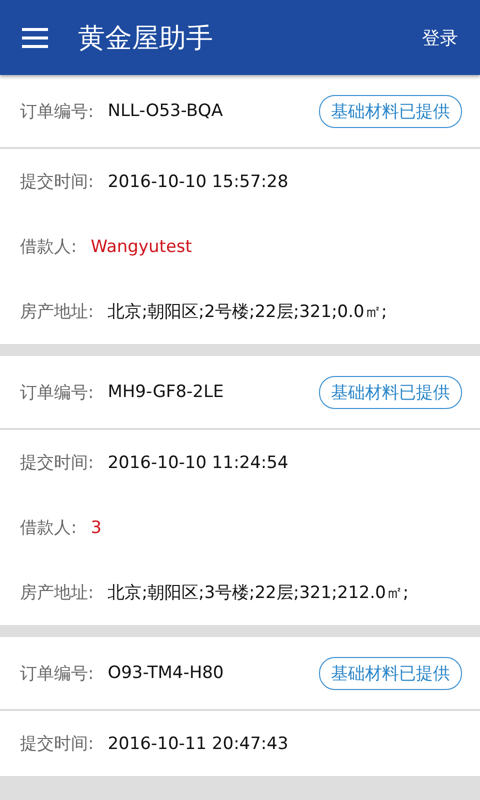  I want to click on menu-icon, so click(35, 38).